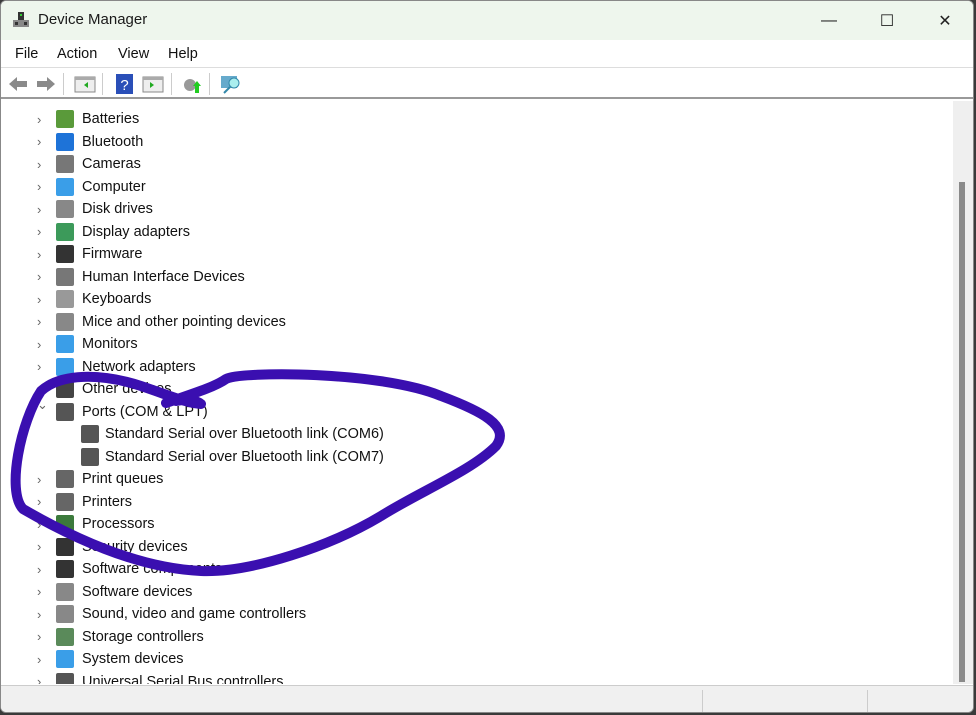 The image size is (976, 715). I want to click on tree-item-label: Software devices, so click(137, 591).